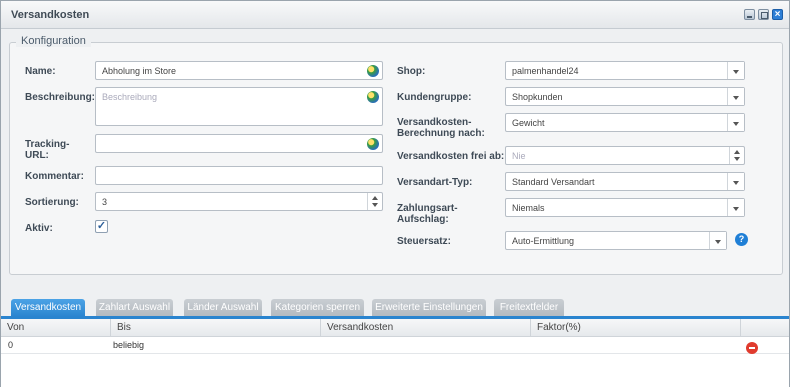 The width and height of the screenshot is (790, 387). What do you see at coordinates (424, 241) in the screenshot?
I see `tax-label: Steuersatz:` at bounding box center [424, 241].